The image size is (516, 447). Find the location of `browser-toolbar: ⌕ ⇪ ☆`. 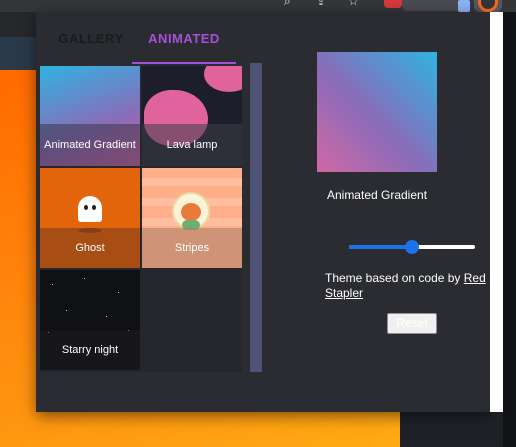

browser-toolbar: ⌕ ⇪ ☆ is located at coordinates (258, 6).